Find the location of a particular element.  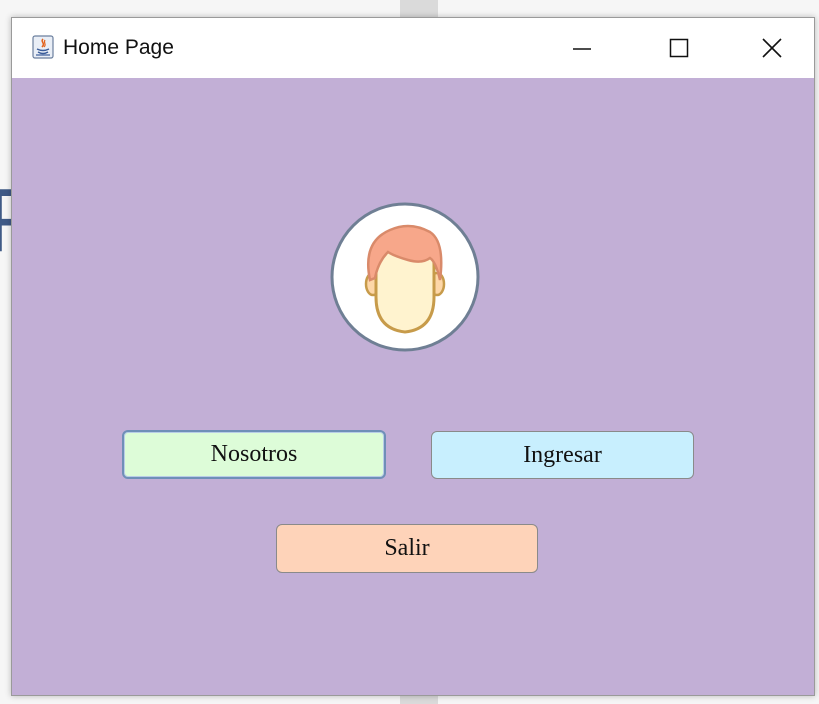

maximize-icon is located at coordinates (679, 48).